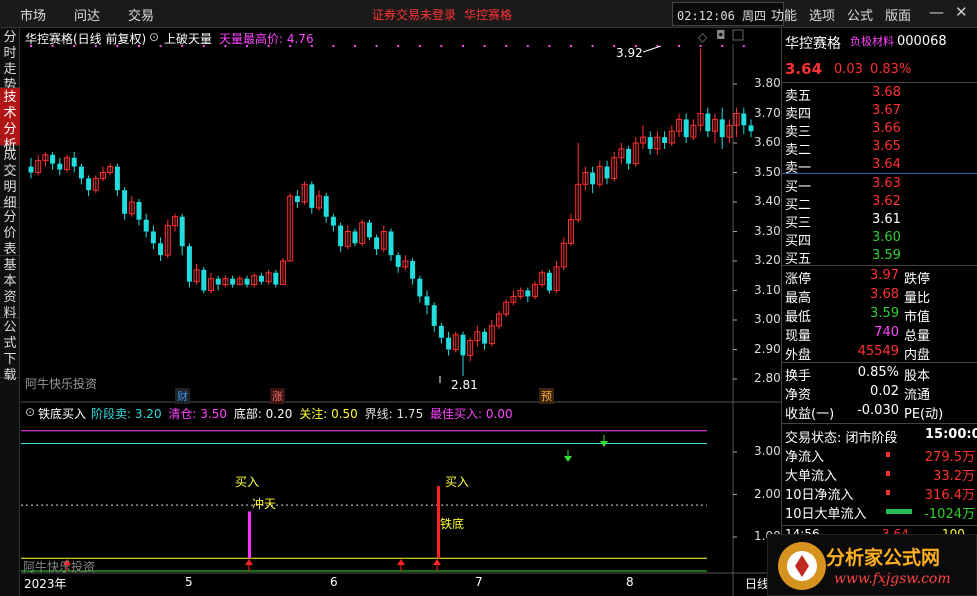 Image resolution: width=977 pixels, height=596 pixels. What do you see at coordinates (10, 60) in the screenshot?
I see `tab-intraday: 分时走势` at bounding box center [10, 60].